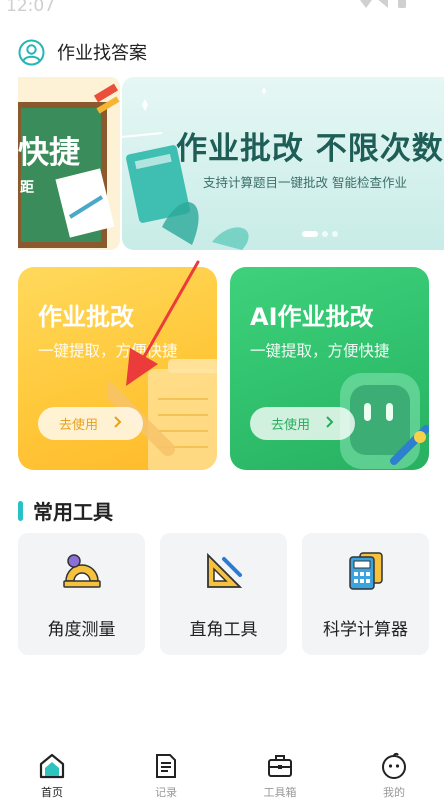 The height and width of the screenshot is (798, 444). What do you see at coordinates (320, 234) in the screenshot?
I see `carousel-indicator` at bounding box center [320, 234].